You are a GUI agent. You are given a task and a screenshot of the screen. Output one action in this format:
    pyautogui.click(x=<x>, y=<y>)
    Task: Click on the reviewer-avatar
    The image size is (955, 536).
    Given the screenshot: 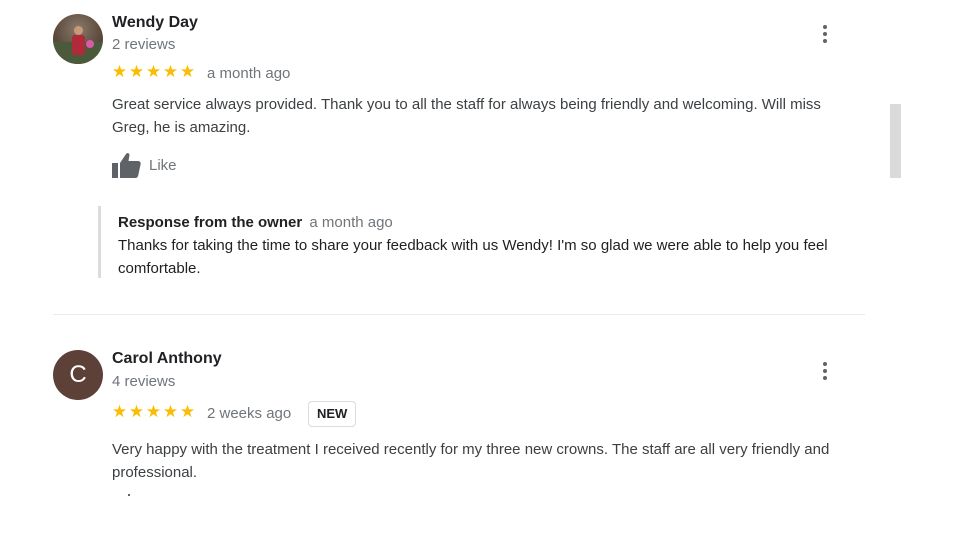 What is the action you would take?
    pyautogui.click(x=78, y=39)
    